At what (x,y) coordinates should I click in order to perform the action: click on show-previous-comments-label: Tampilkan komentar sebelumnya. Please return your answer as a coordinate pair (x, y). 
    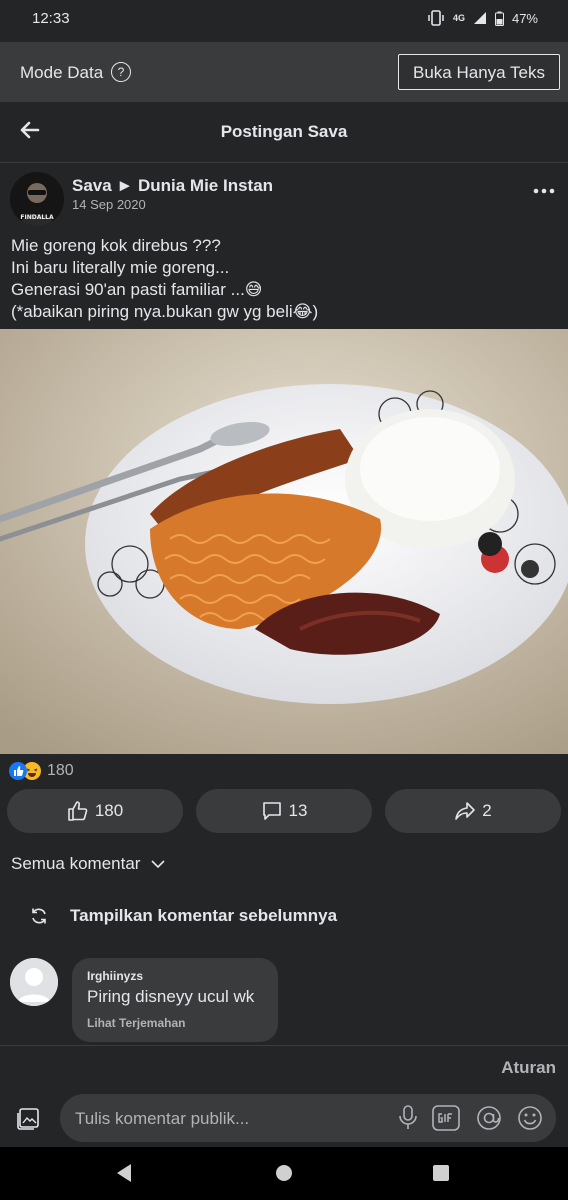
    Looking at the image, I should click on (204, 915).